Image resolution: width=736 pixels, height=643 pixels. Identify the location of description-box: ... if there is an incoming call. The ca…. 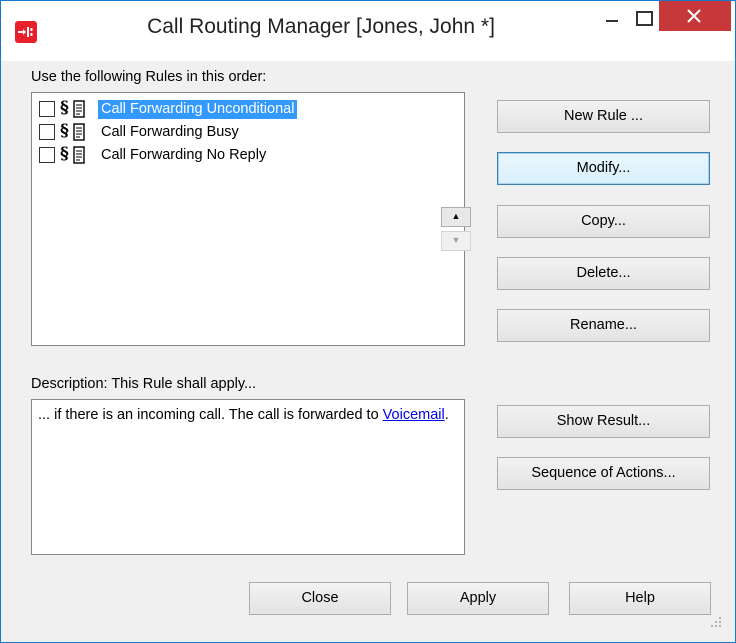
(248, 477).